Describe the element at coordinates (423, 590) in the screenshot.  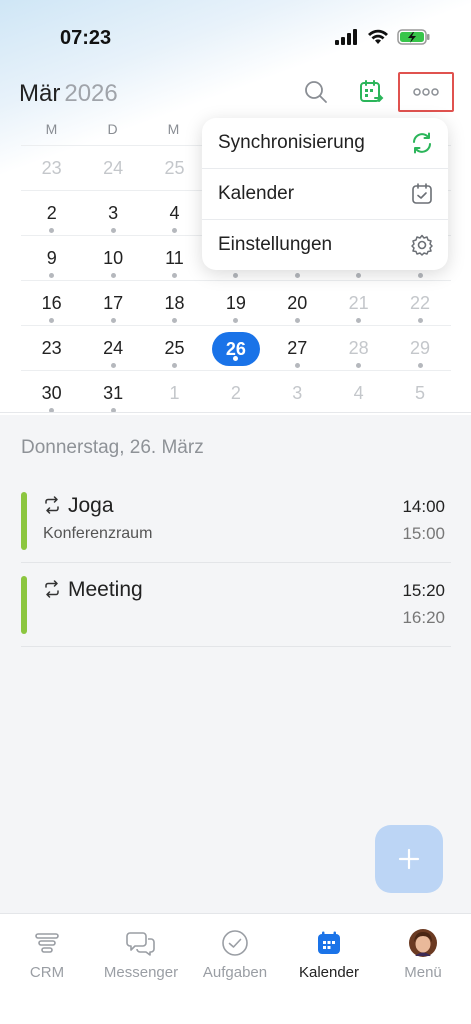
I see `event-start-time: 15:20` at that location.